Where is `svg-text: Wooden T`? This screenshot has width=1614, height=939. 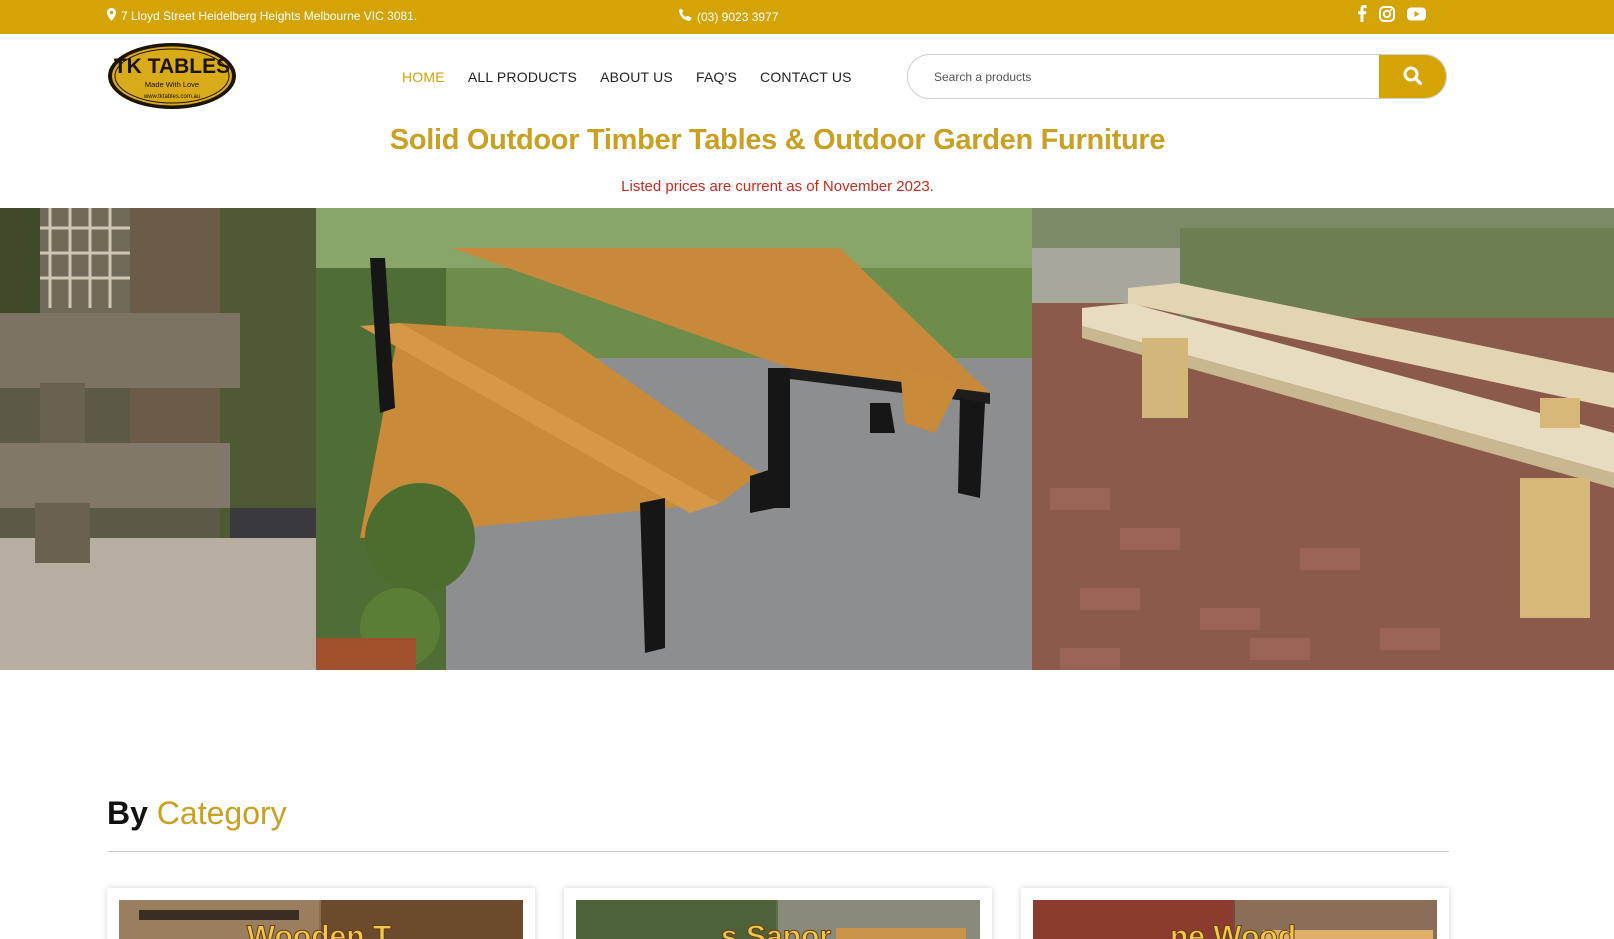
svg-text: Wooden T is located at coordinates (319, 929).